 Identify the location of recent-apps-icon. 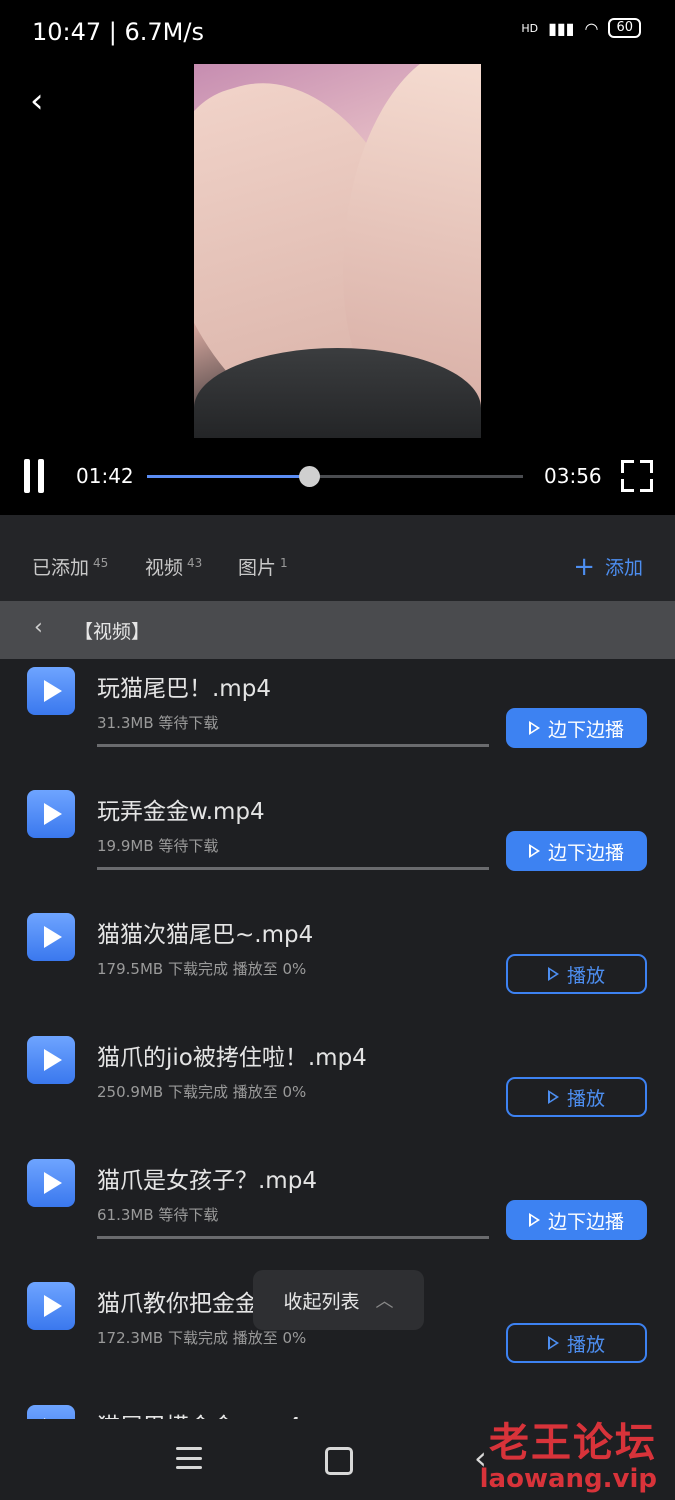
(189, 1458).